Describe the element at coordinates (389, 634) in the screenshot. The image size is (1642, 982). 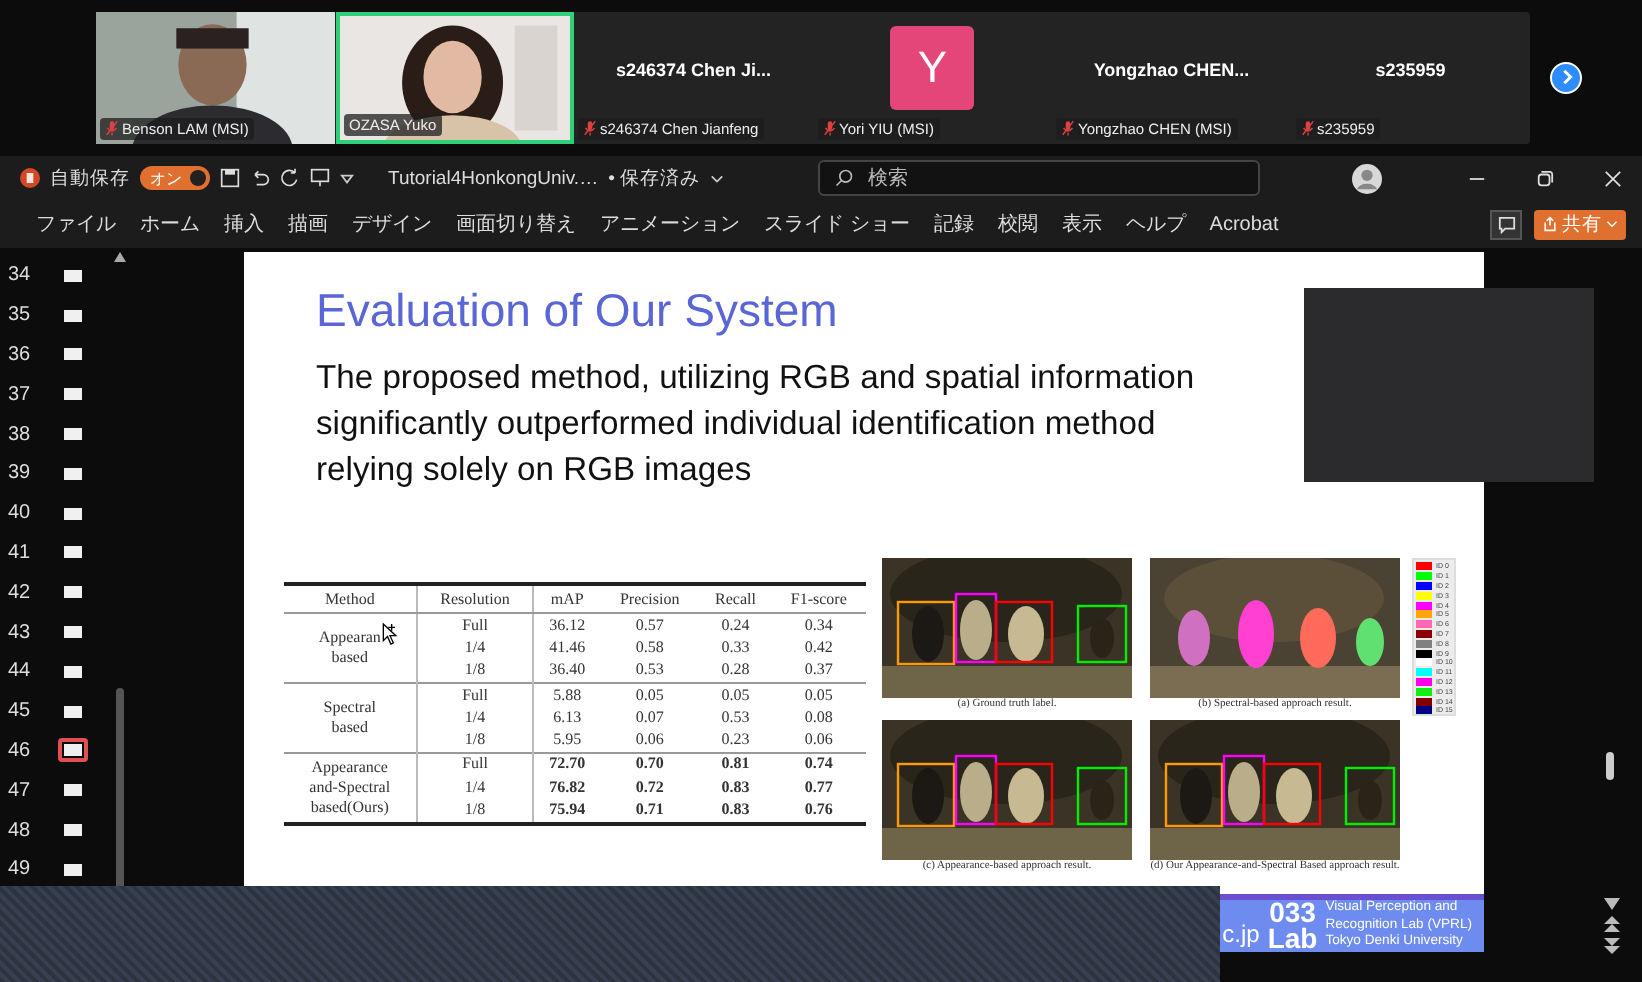
I see `move-cursor-icon` at that location.